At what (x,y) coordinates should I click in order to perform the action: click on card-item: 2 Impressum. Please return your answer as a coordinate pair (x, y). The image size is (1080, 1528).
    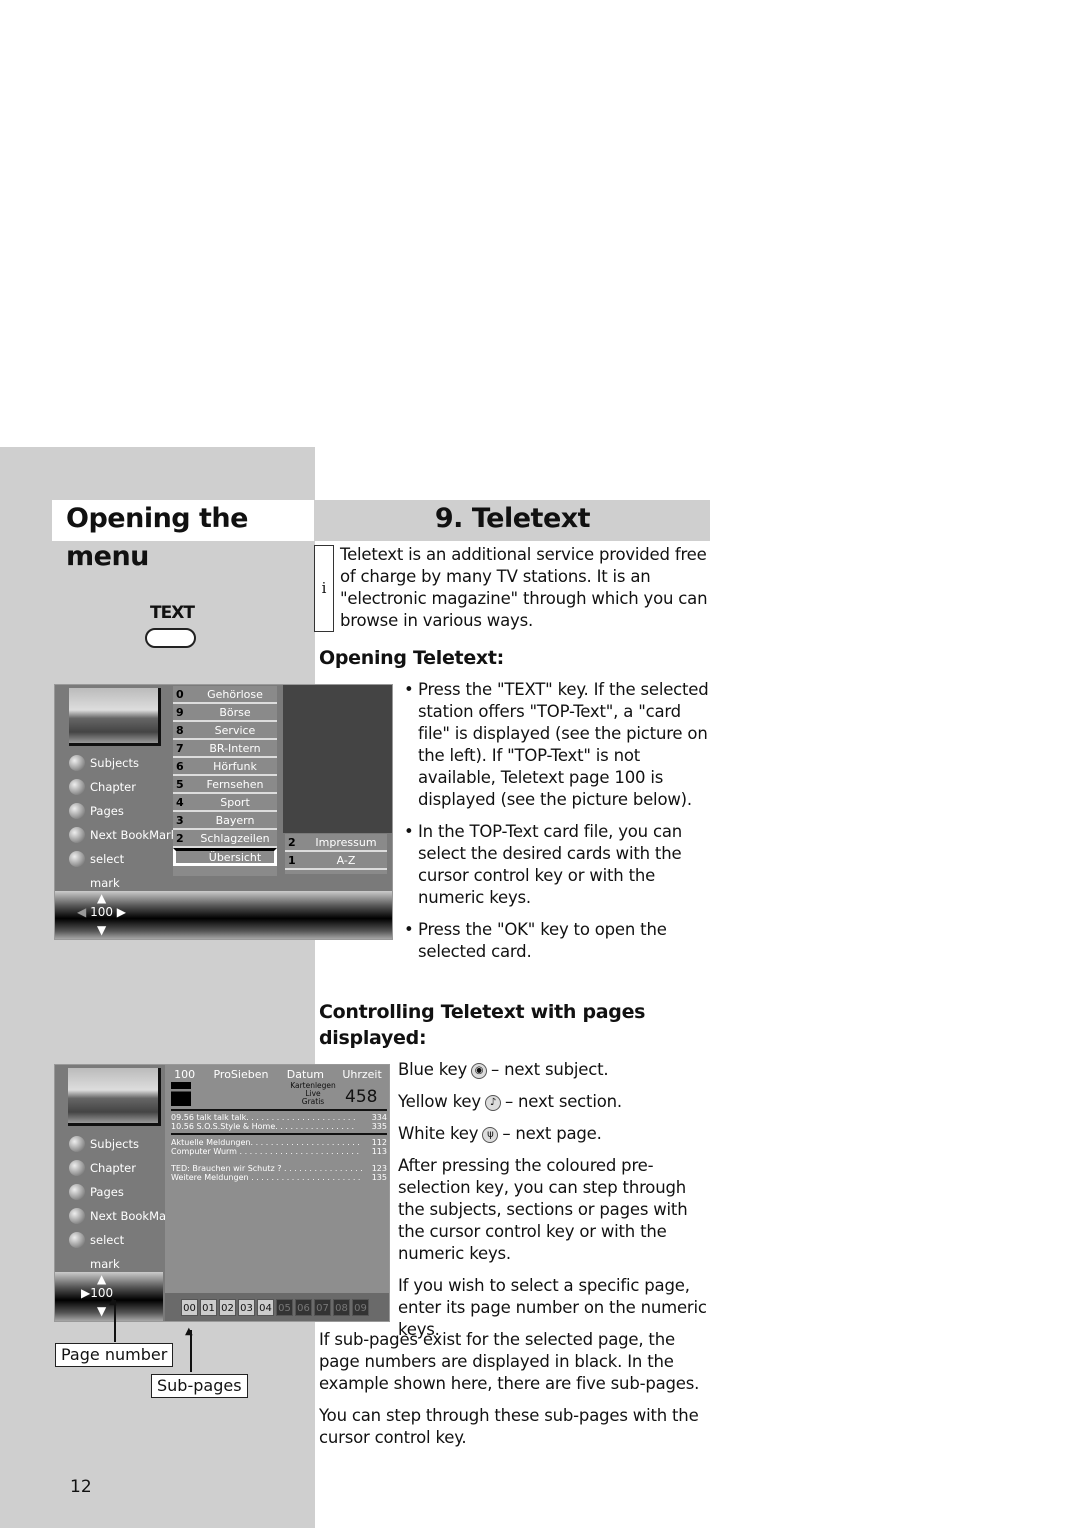
    Looking at the image, I should click on (336, 843).